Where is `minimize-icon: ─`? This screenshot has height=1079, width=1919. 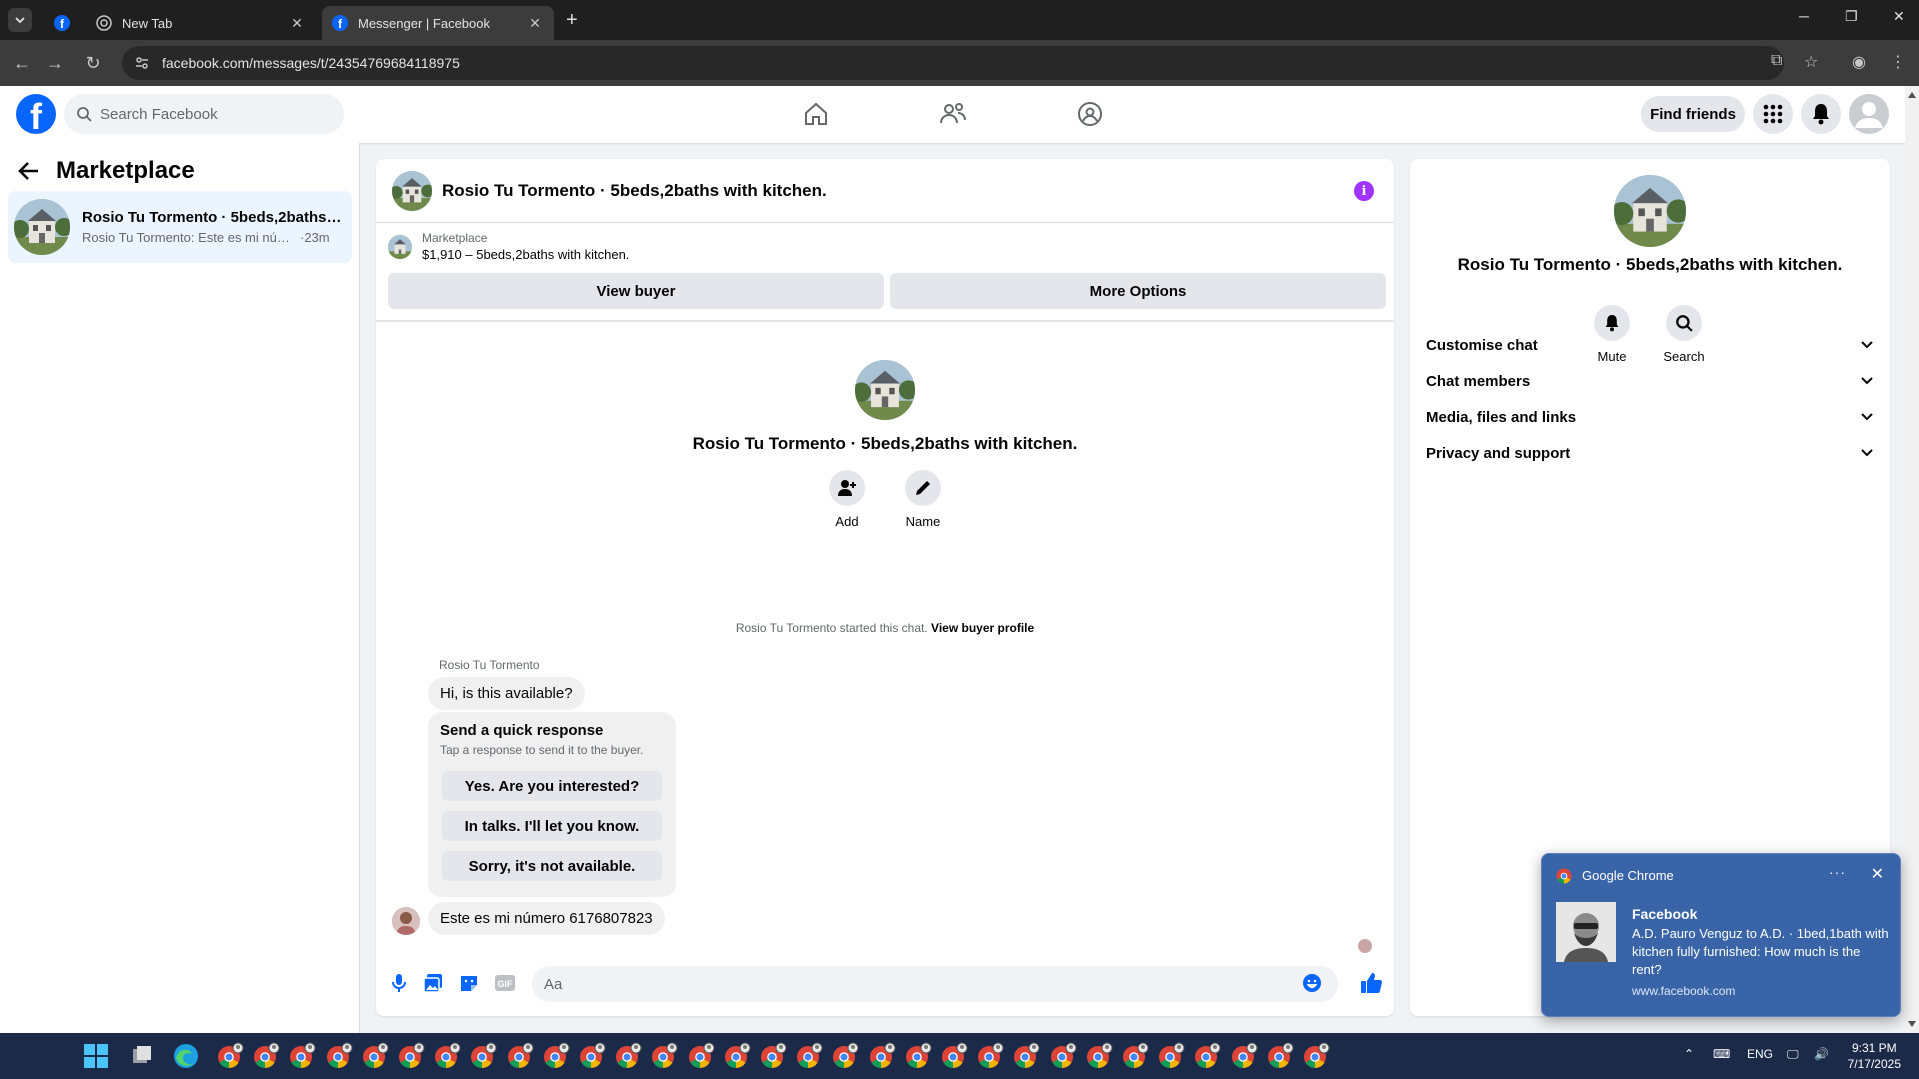 minimize-icon: ─ is located at coordinates (1804, 16).